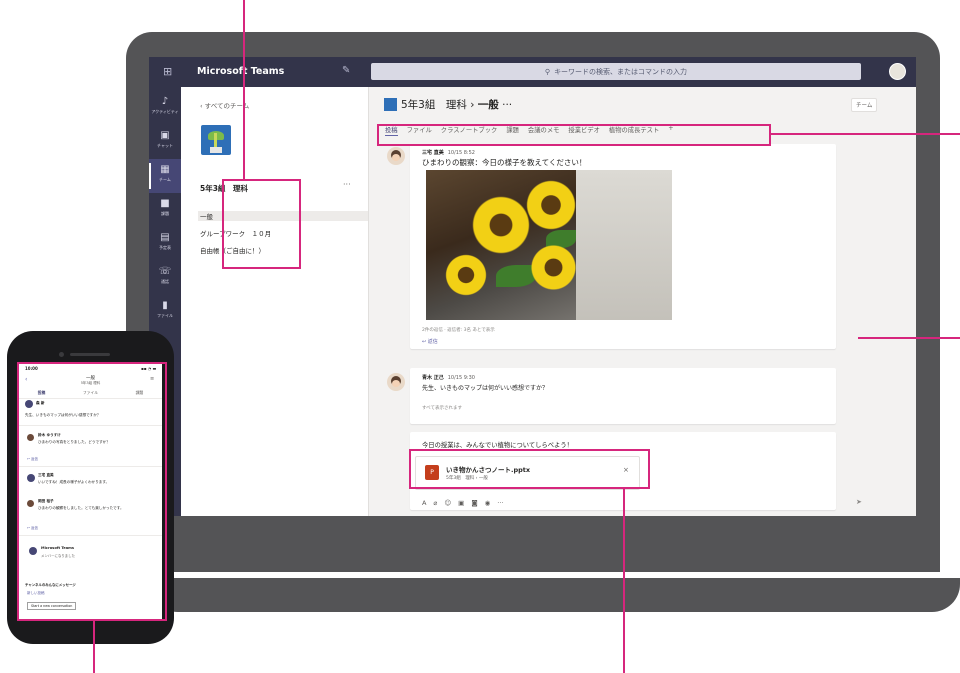 Image resolution: width=960 pixels, height=673 pixels. Describe the element at coordinates (461, 503) in the screenshot. I see `gif-icon: ▣` at that location.